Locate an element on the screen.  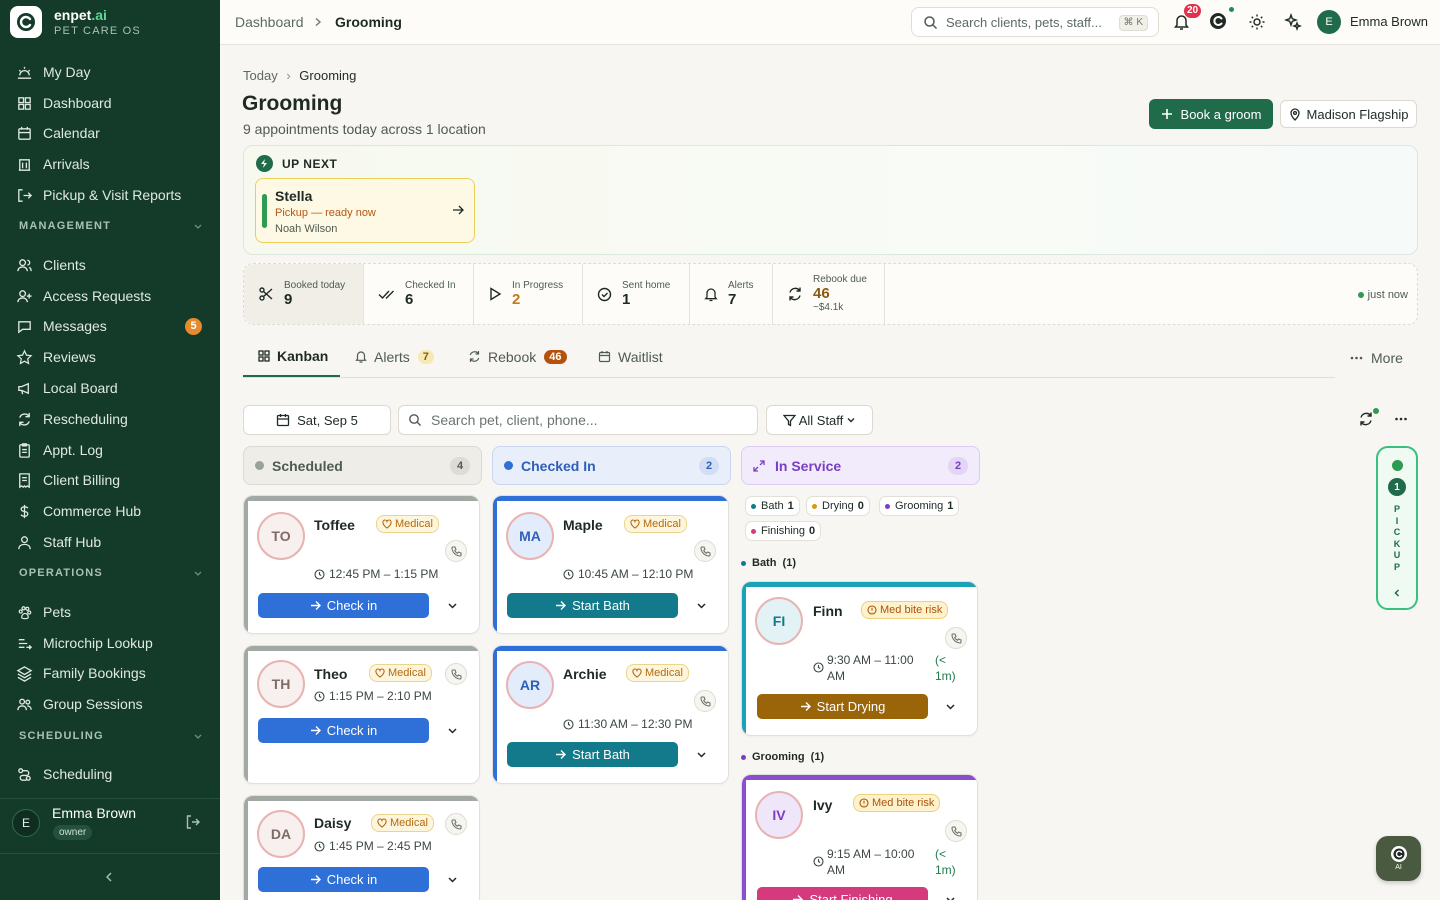
start-drying-button: Start Drying is located at coordinates (842, 706).